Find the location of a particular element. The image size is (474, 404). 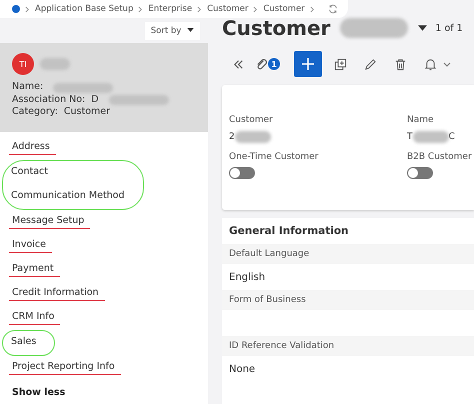

menu-link: Credit Information is located at coordinates (55, 292).